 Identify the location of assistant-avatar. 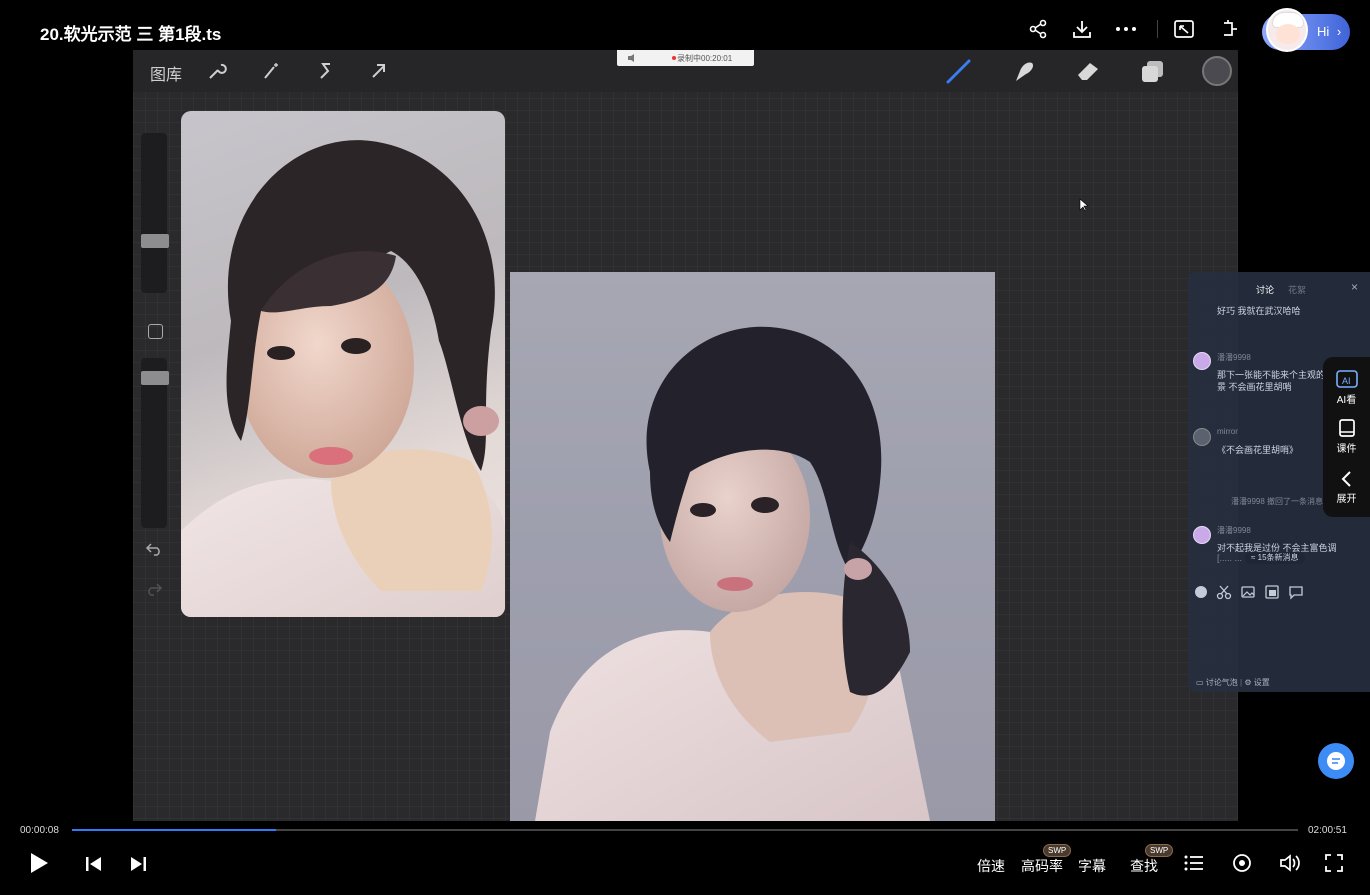
(1287, 30).